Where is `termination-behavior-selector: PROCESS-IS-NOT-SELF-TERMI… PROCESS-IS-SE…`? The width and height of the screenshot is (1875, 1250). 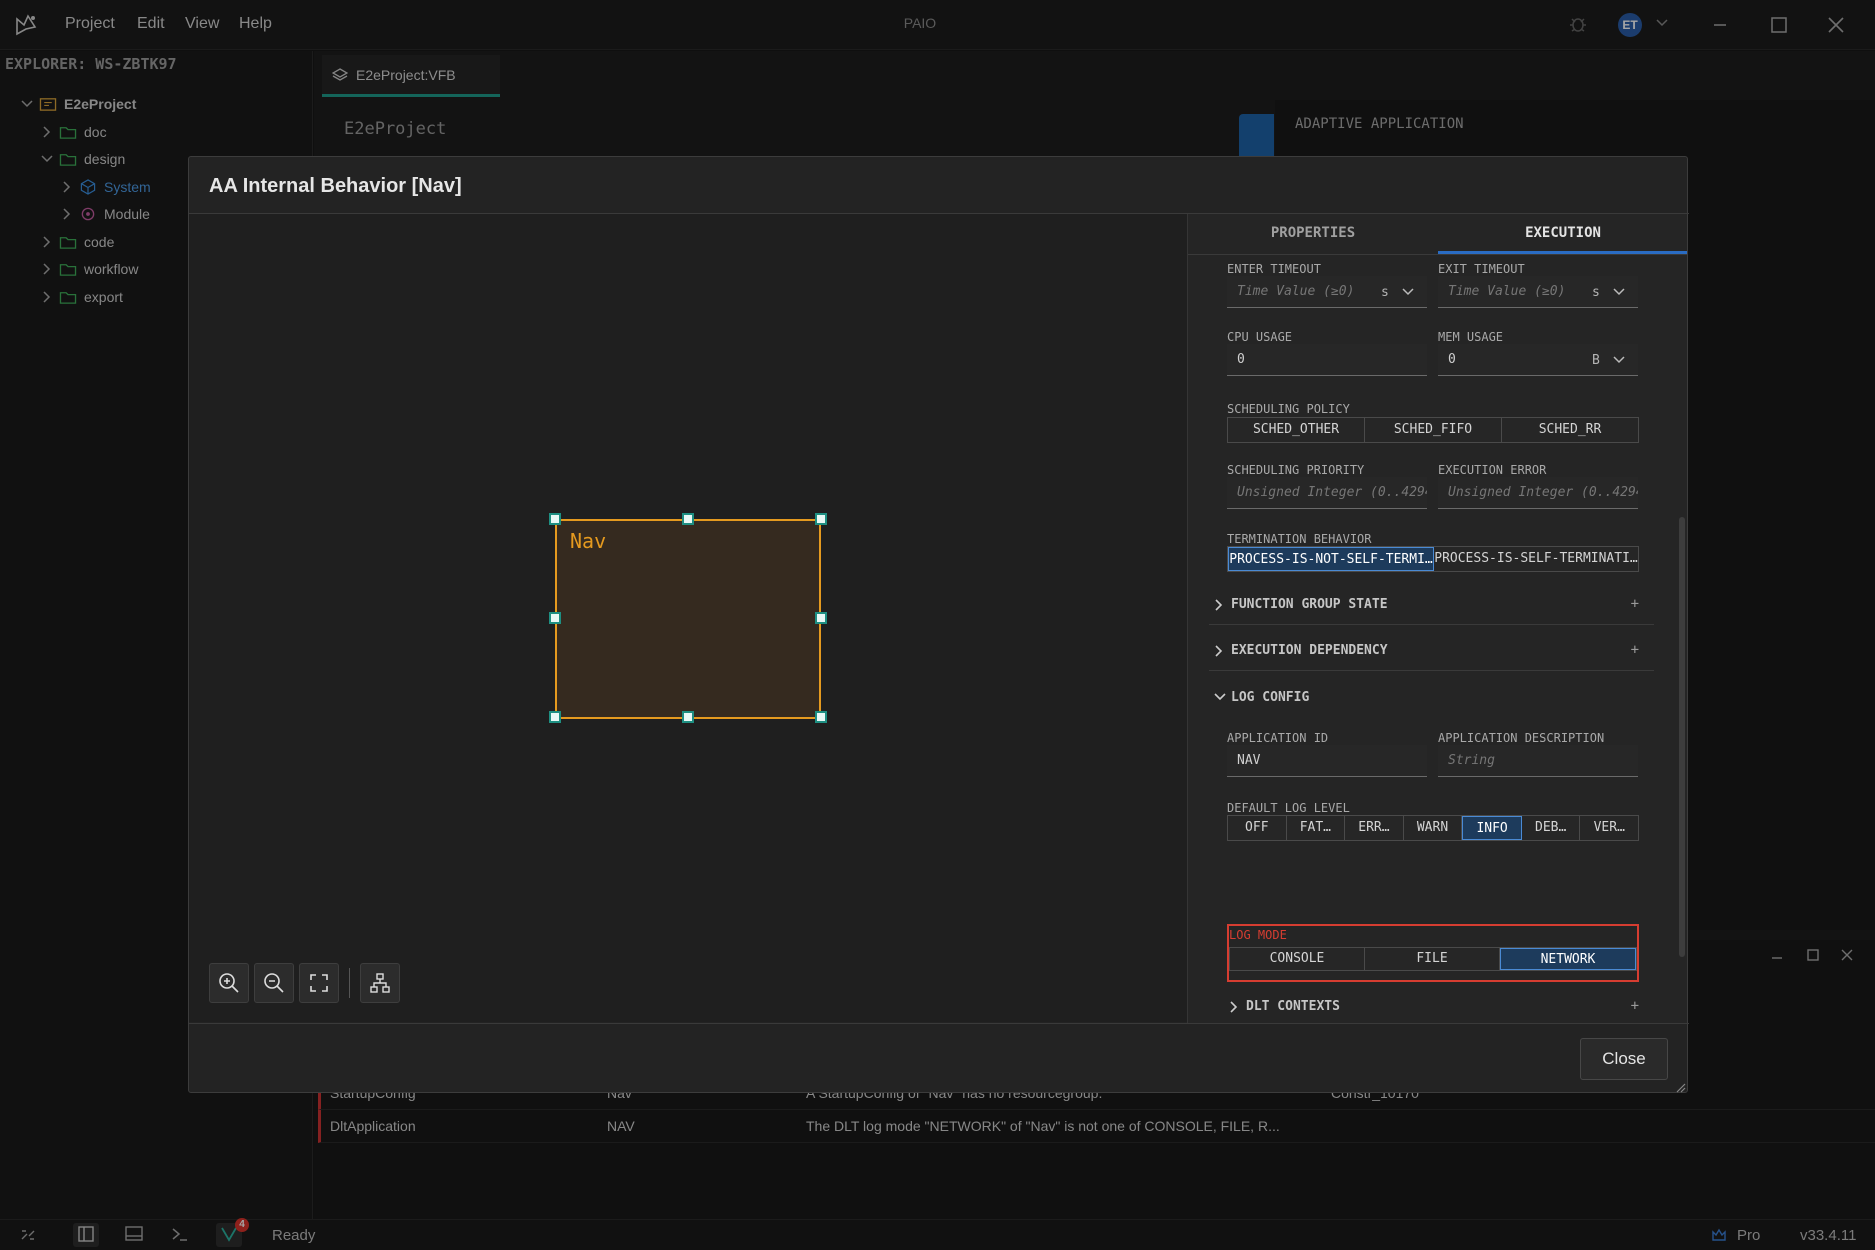 termination-behavior-selector: PROCESS-IS-NOT-SELF-TERMI… PROCESS-IS-SE… is located at coordinates (1433, 559).